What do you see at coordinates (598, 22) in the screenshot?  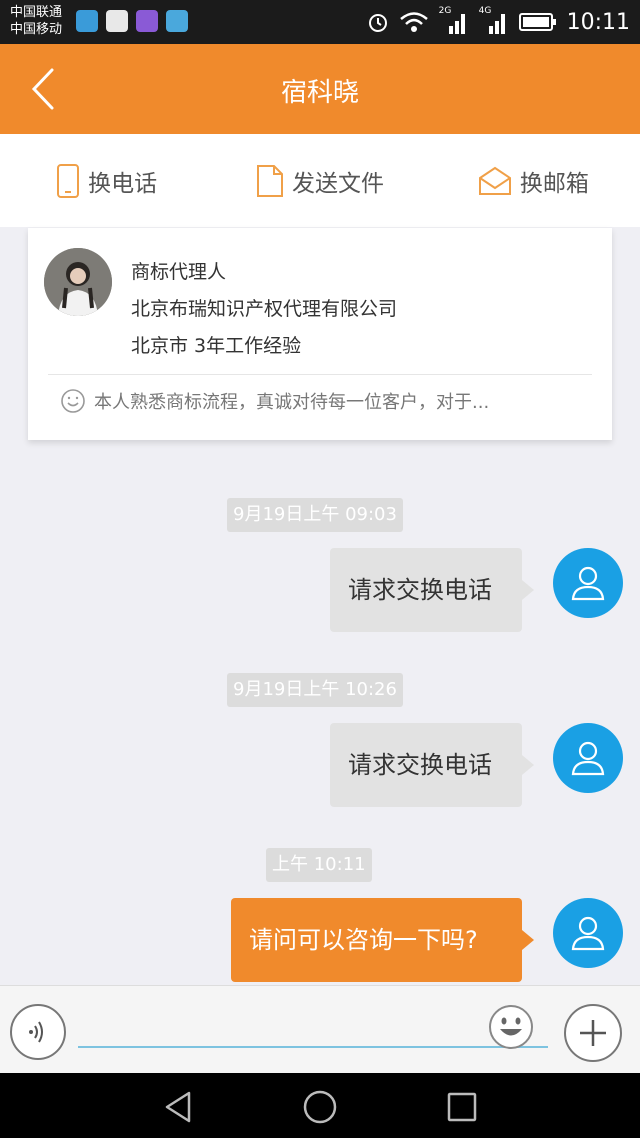 I see `clock: 10:11` at bounding box center [598, 22].